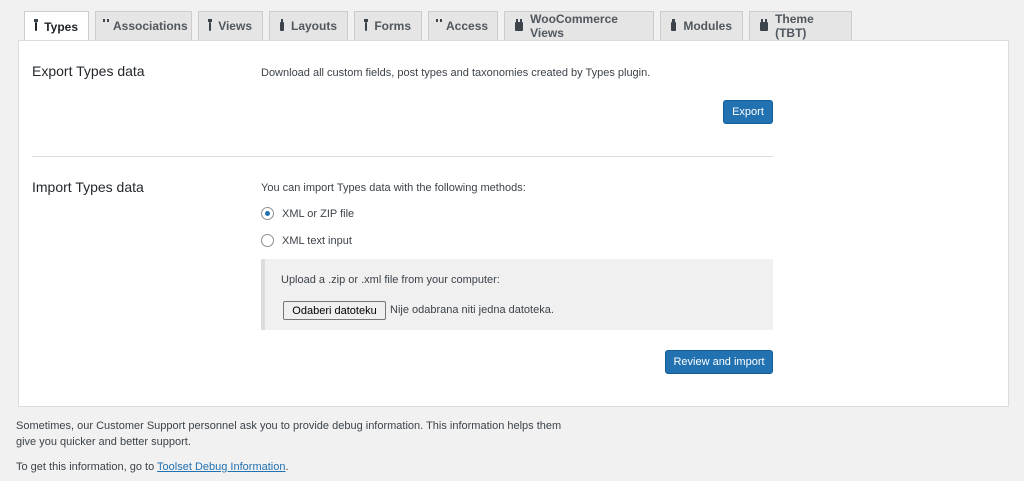 The width and height of the screenshot is (1024, 481). What do you see at coordinates (221, 467) in the screenshot?
I see `toolset-debug-link: Toolset Debug Information` at bounding box center [221, 467].